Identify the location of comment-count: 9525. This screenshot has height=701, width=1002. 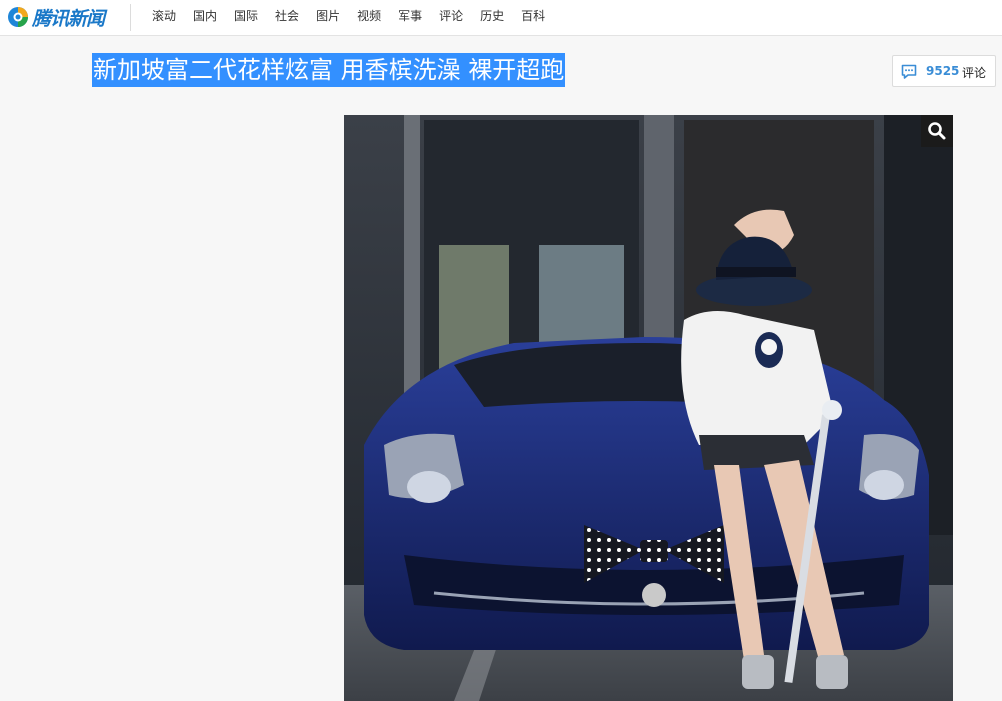
(943, 71).